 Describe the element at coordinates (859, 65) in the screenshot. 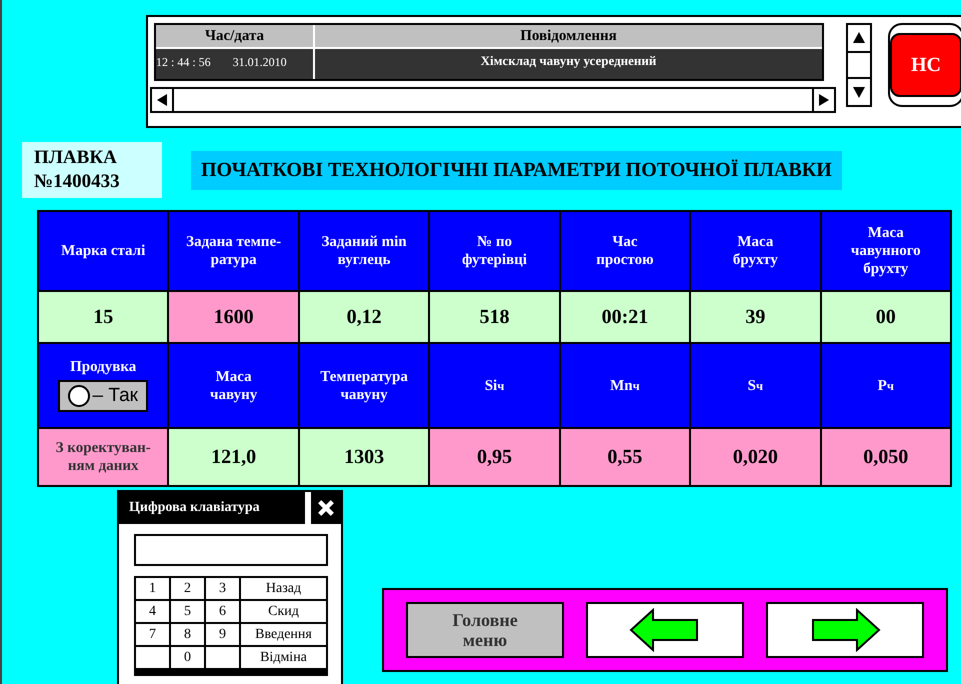

I see `vertical-scrollbar` at that location.